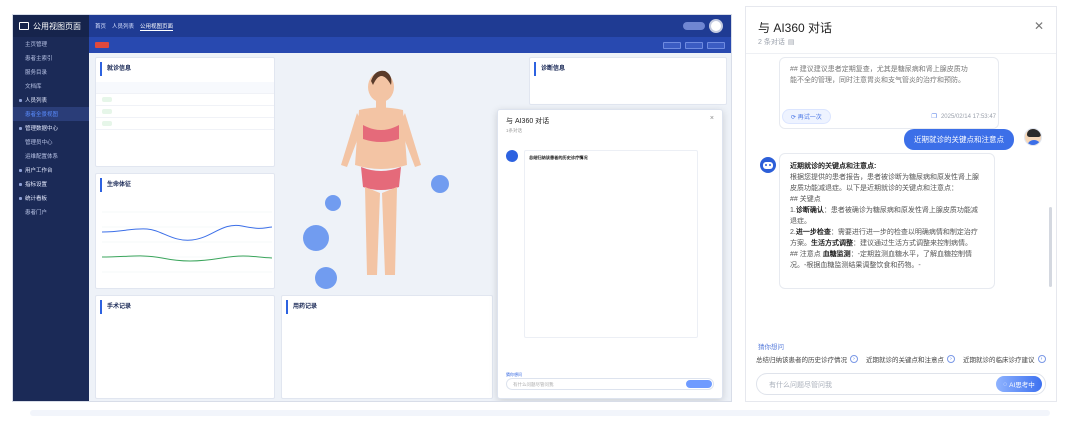  Describe the element at coordinates (540, 413) in the screenshot. I see `bottom-strip` at that location.